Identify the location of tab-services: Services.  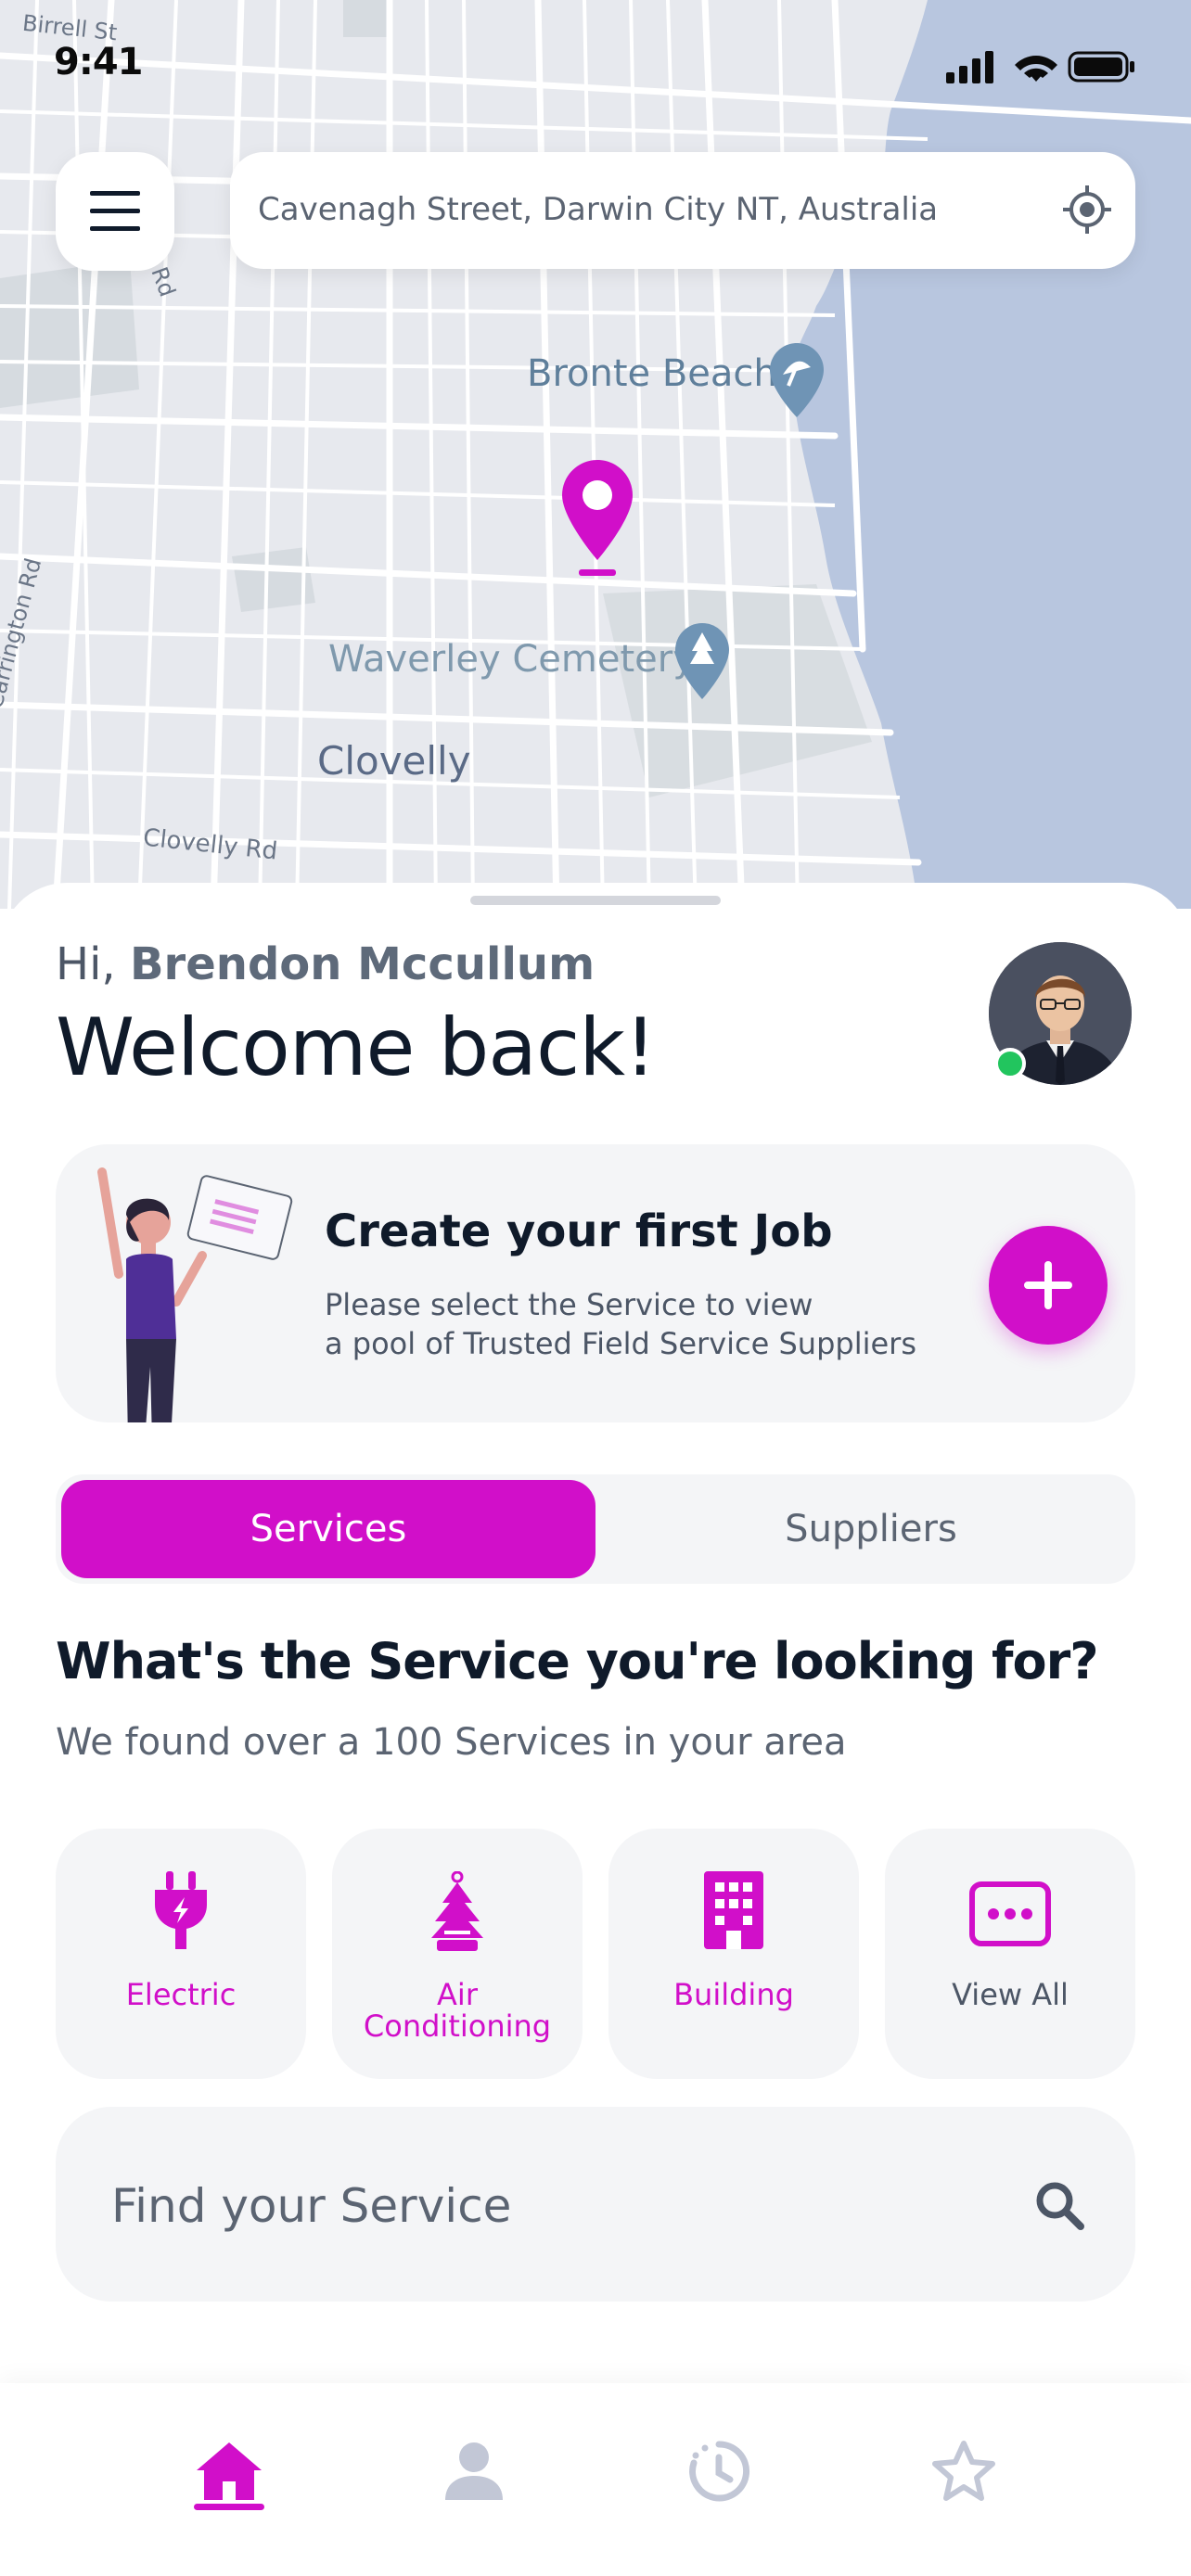
(328, 1529).